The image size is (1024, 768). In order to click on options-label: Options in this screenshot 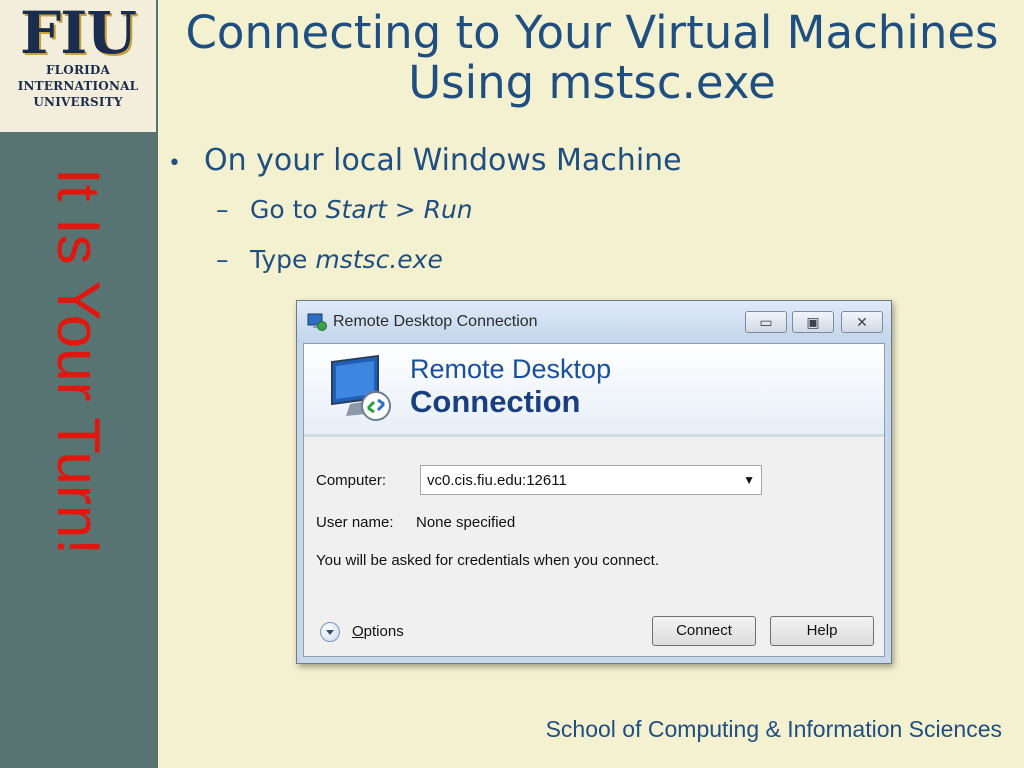, I will do `click(378, 631)`.